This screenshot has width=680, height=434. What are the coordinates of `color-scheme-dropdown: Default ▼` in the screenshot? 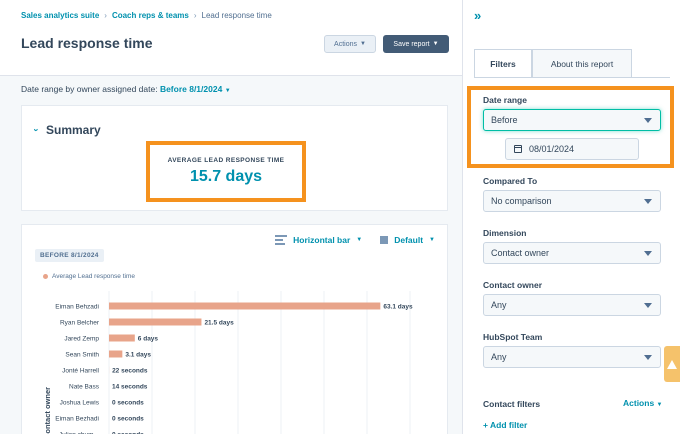 It's located at (407, 240).